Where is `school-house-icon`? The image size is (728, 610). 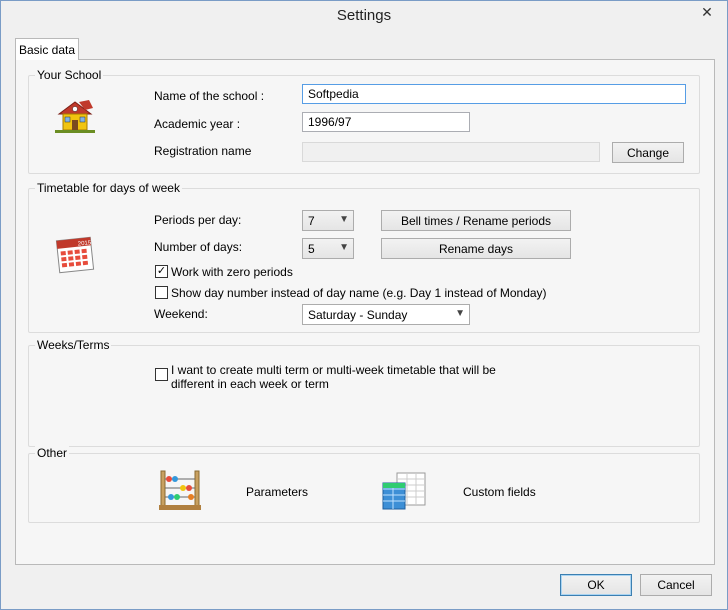 school-house-icon is located at coordinates (75, 116).